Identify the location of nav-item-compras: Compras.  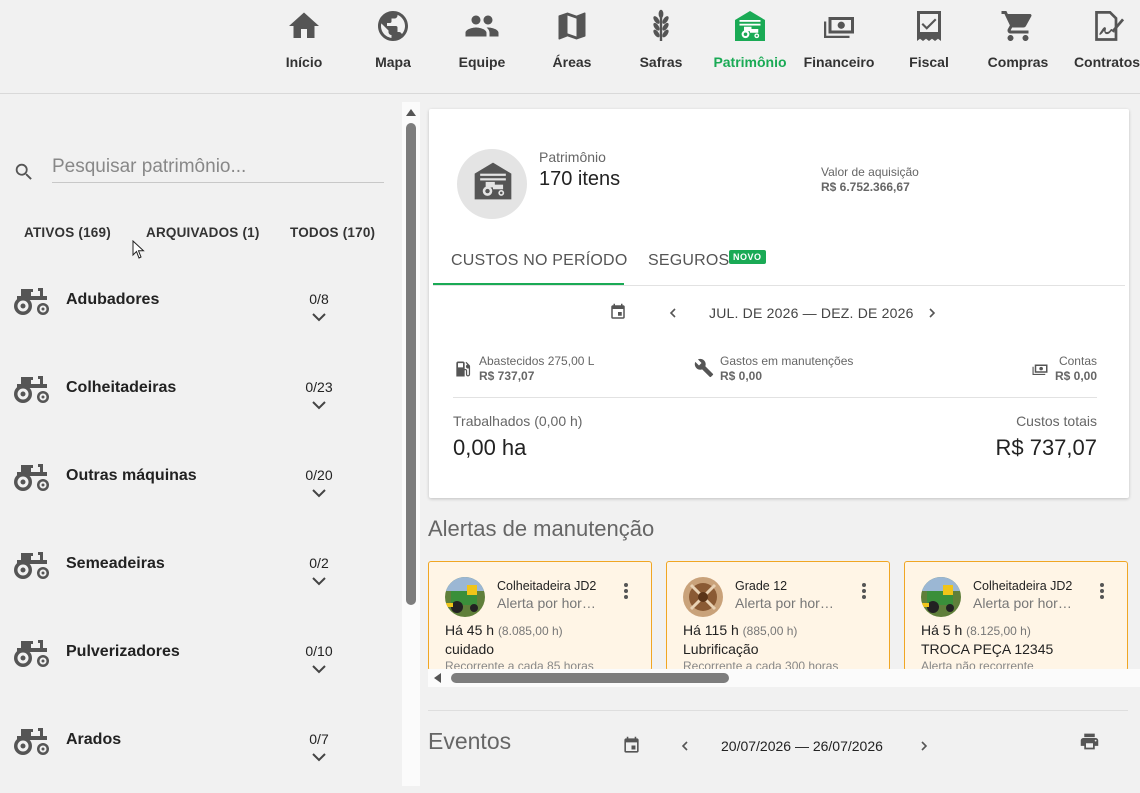
(1018, 48).